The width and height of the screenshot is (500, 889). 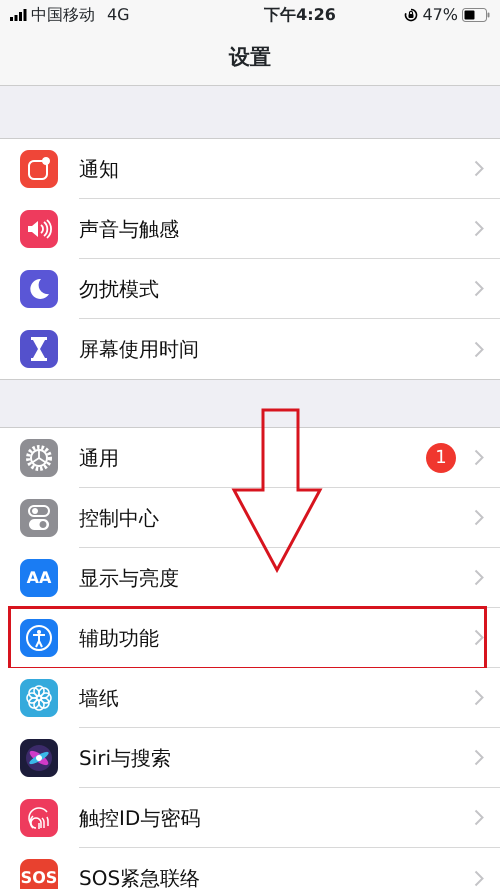 I want to click on row-label: Siri与搜索, so click(x=125, y=758).